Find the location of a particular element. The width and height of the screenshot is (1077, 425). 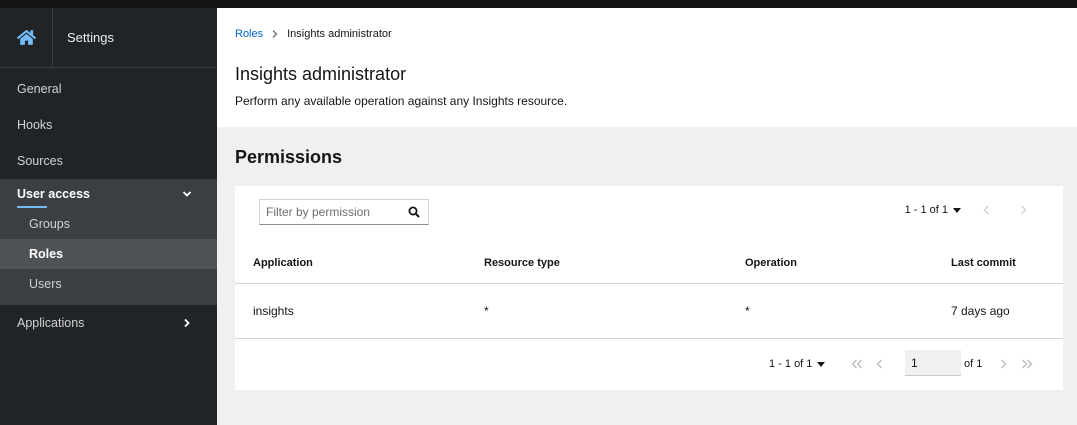

sidebar-group-user-access: User access Groups Roles Users is located at coordinates (108, 242).